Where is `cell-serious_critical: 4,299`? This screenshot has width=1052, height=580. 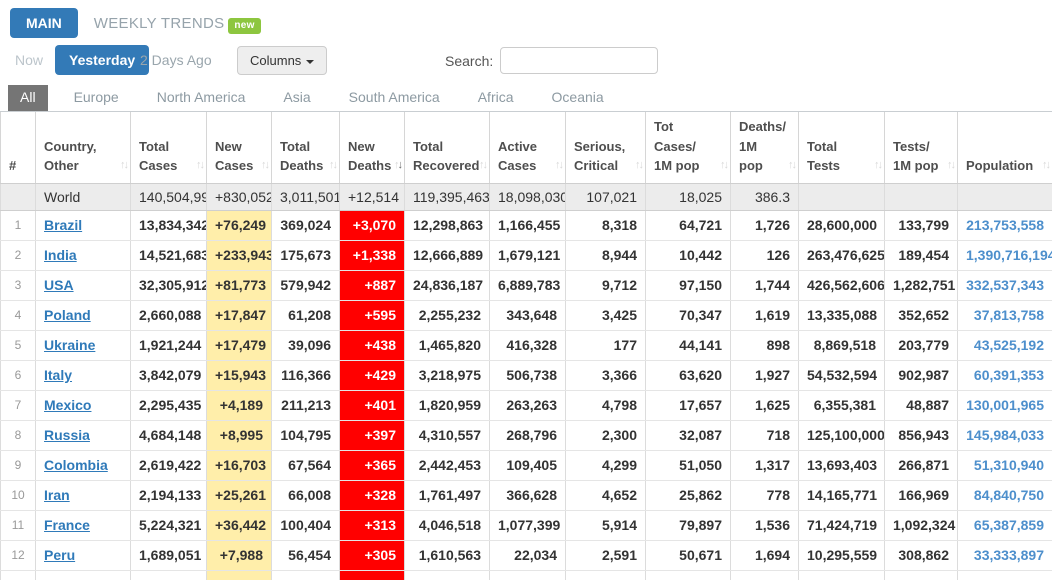
cell-serious_critical: 4,299 is located at coordinates (605, 465).